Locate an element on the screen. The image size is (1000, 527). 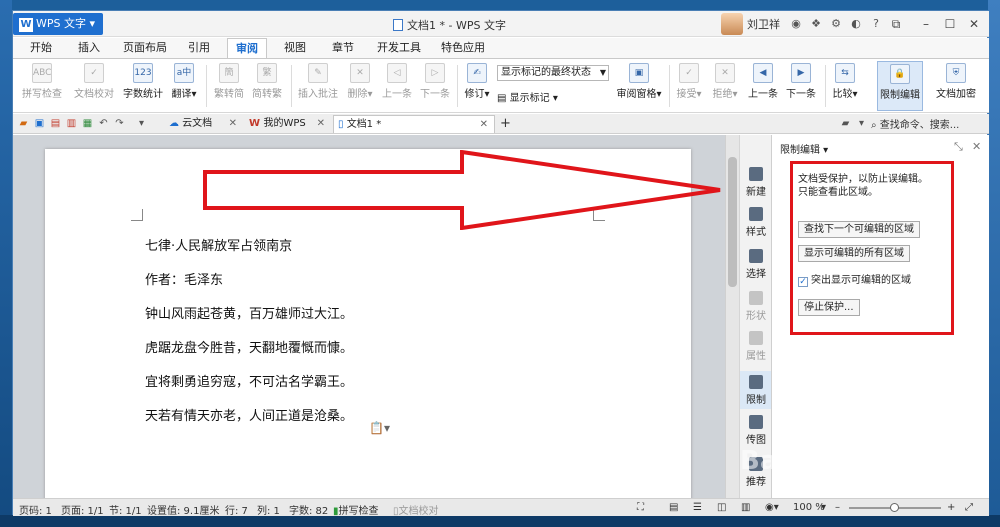
maximize-button: ☐ is located at coordinates (950, 24).